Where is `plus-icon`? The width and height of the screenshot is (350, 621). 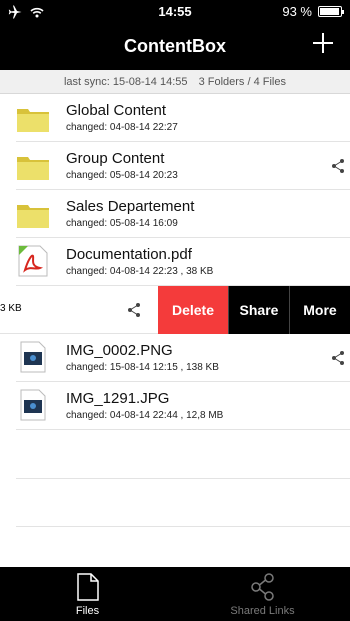
plus-icon is located at coordinates (323, 43).